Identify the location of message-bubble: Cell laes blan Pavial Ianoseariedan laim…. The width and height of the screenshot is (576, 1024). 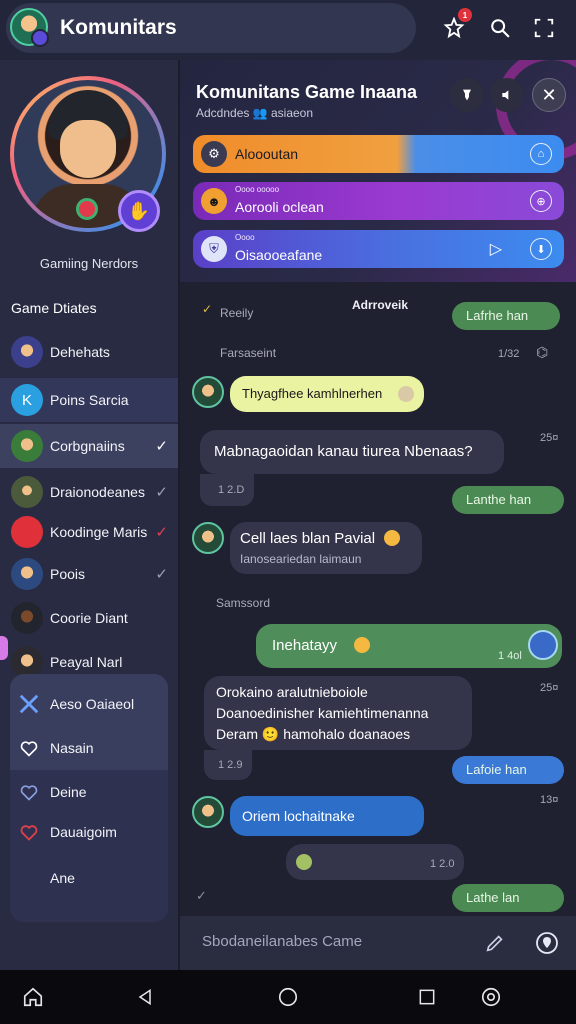
(326, 548).